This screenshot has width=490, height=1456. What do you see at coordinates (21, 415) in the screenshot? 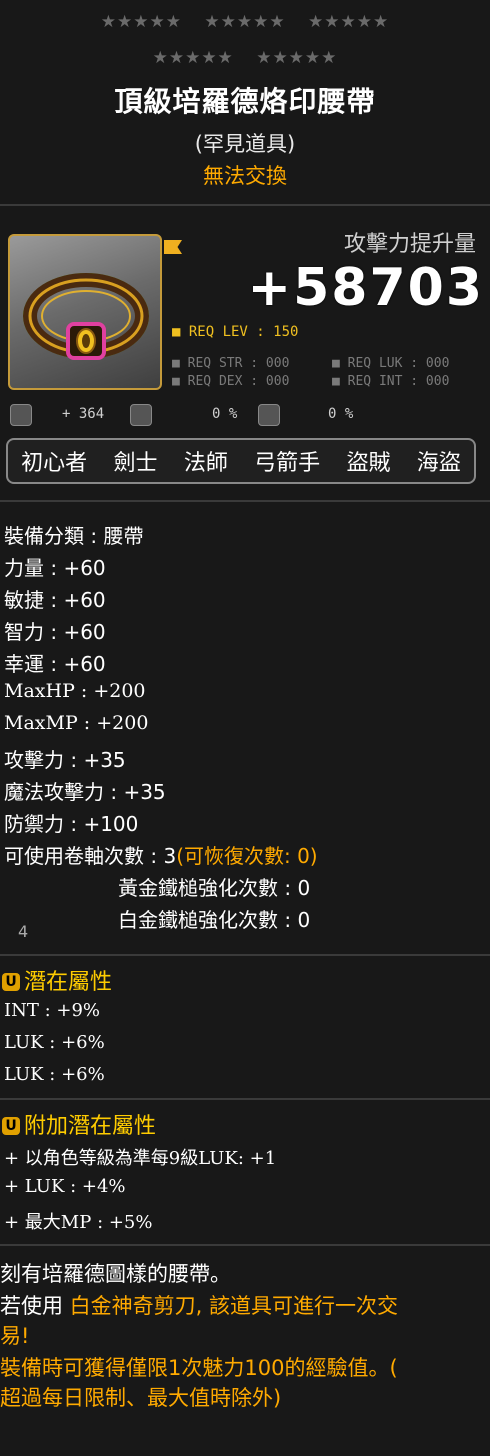
I see `growth-icon` at bounding box center [21, 415].